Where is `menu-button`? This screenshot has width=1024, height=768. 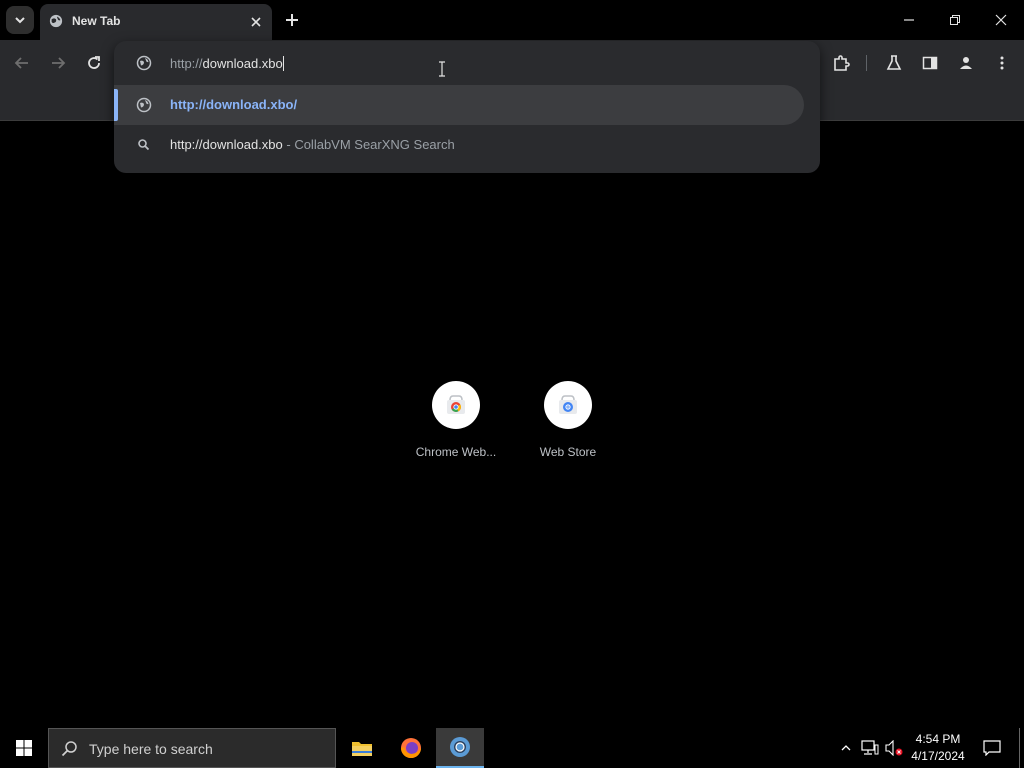 menu-button is located at coordinates (1002, 63).